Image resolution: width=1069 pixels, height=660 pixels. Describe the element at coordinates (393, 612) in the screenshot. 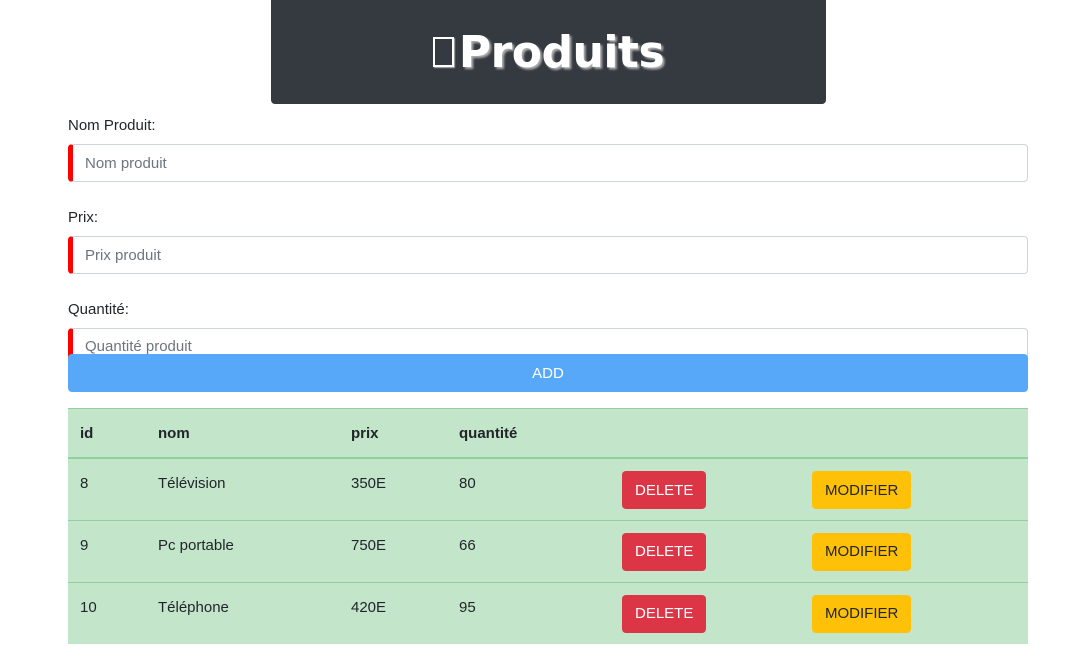

I see `cell-prix: 420E` at that location.